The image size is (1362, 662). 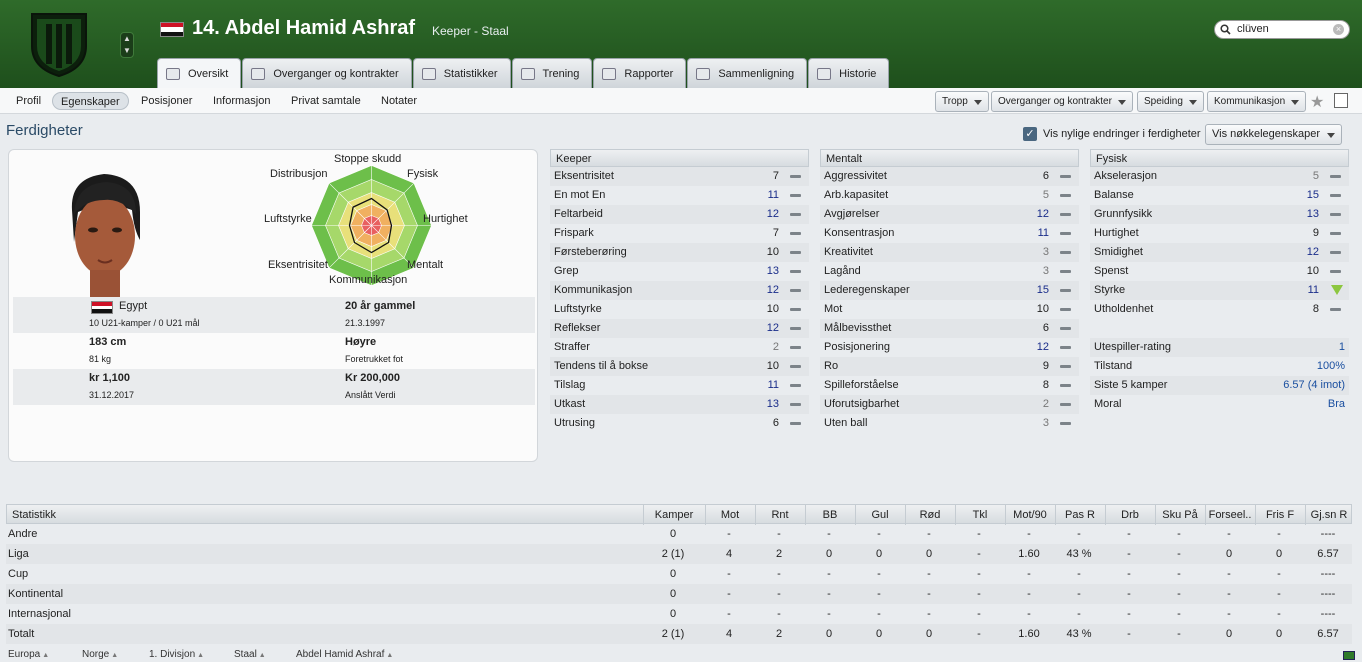 I want to click on player-nav-arrows: ▲ ▼, so click(x=127, y=45).